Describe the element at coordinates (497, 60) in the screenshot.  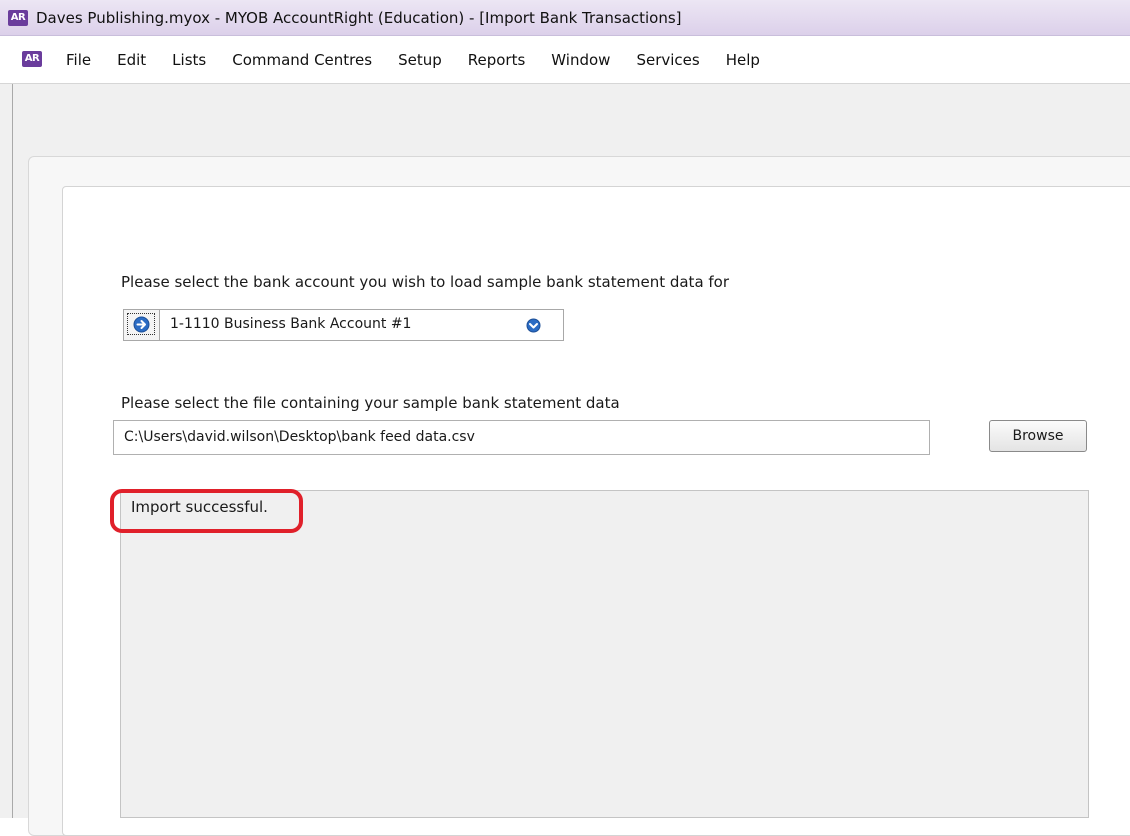
I see `menu-reports: Reports` at that location.